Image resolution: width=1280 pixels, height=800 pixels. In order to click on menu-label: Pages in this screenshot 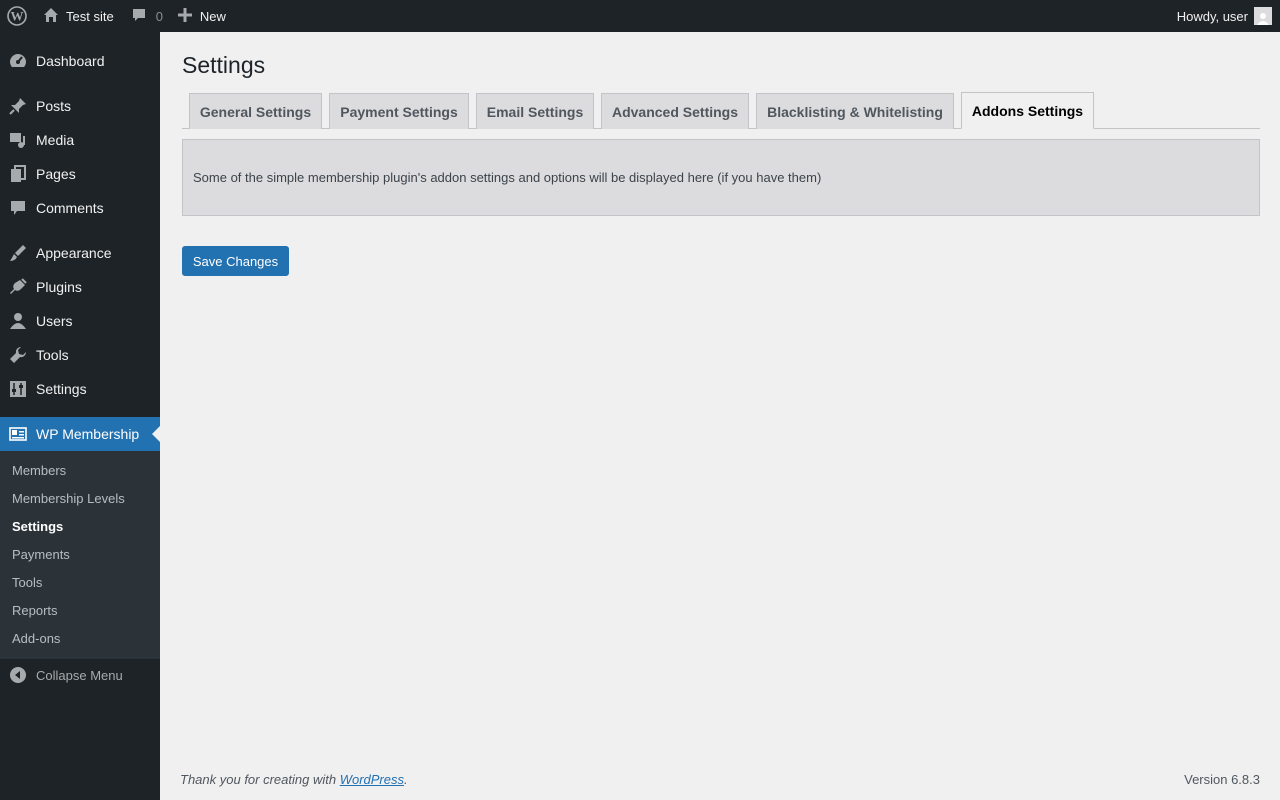, I will do `click(56, 174)`.